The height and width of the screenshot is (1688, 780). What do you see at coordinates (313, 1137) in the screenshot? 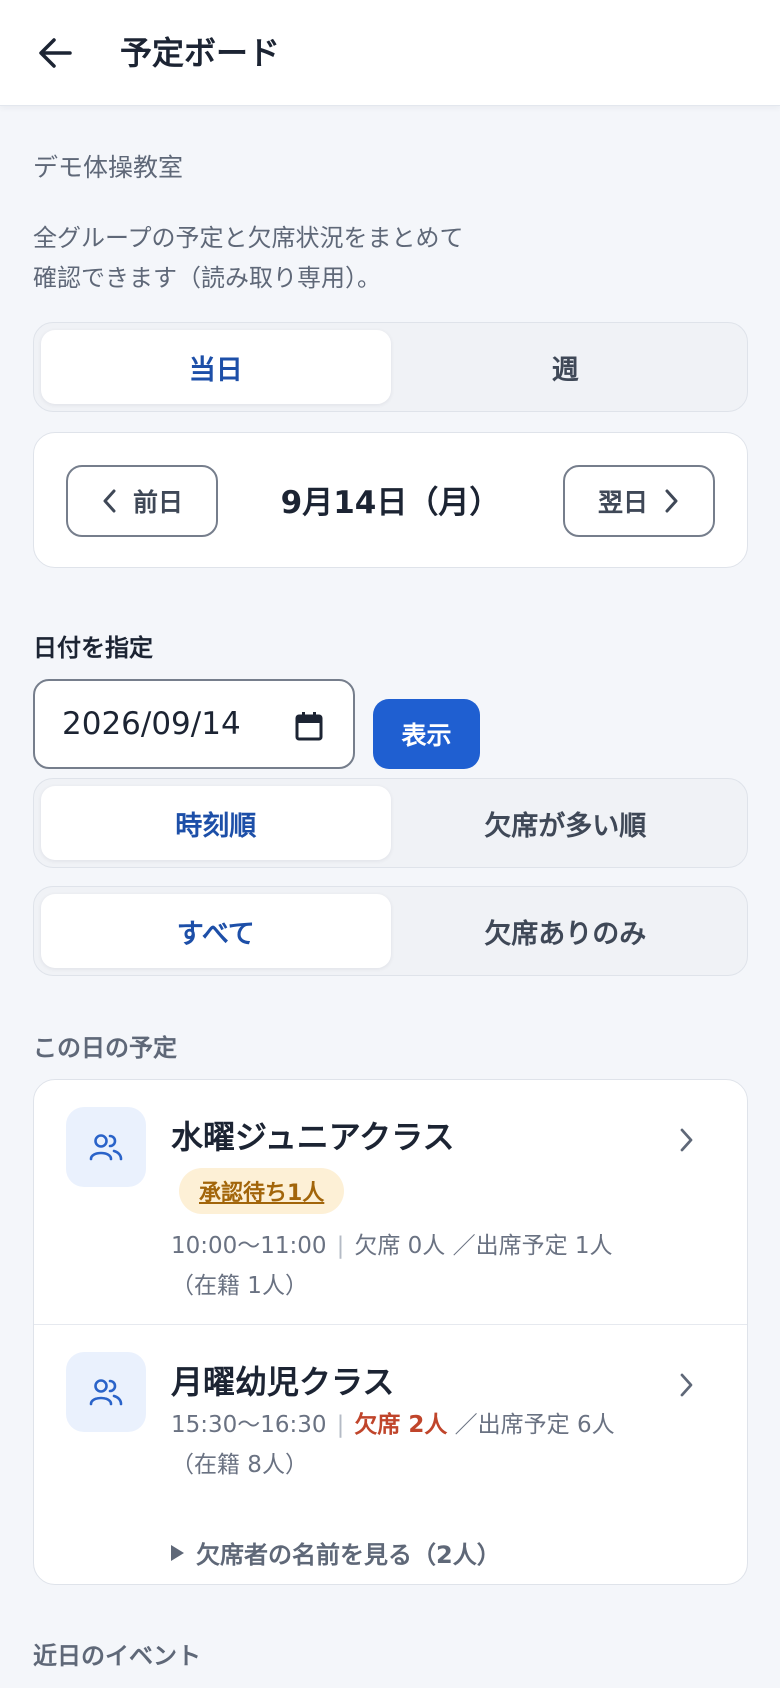
I see `class-name: 水曜ジュニアクラス` at bounding box center [313, 1137].